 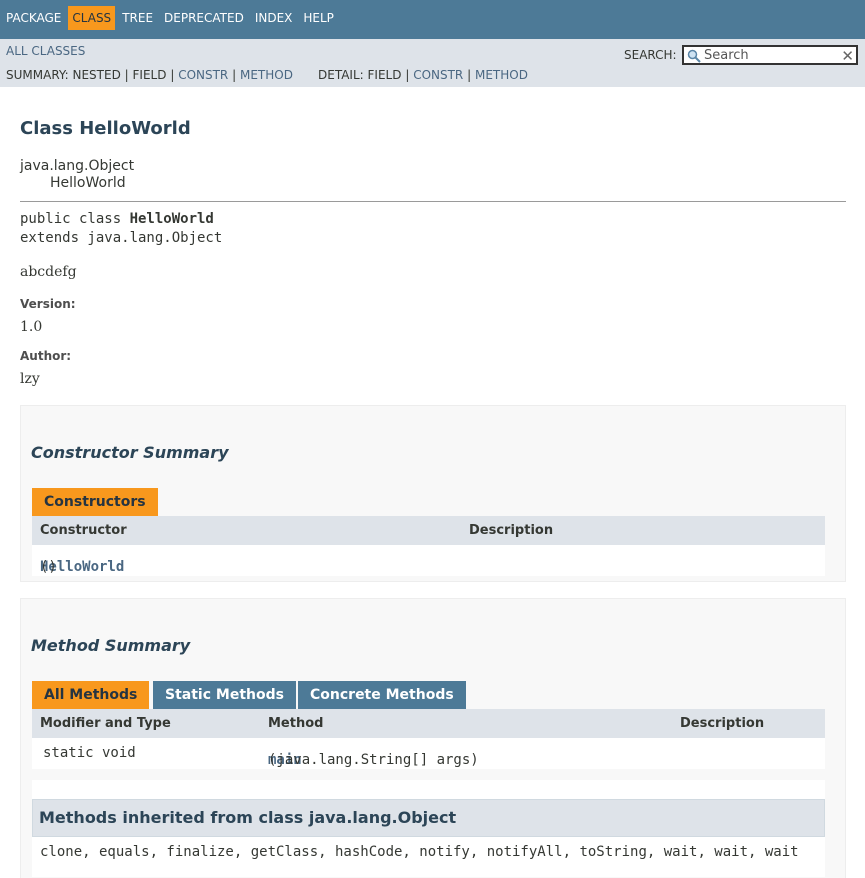 What do you see at coordinates (30, 379) in the screenshot?
I see `author-value: lzy` at bounding box center [30, 379].